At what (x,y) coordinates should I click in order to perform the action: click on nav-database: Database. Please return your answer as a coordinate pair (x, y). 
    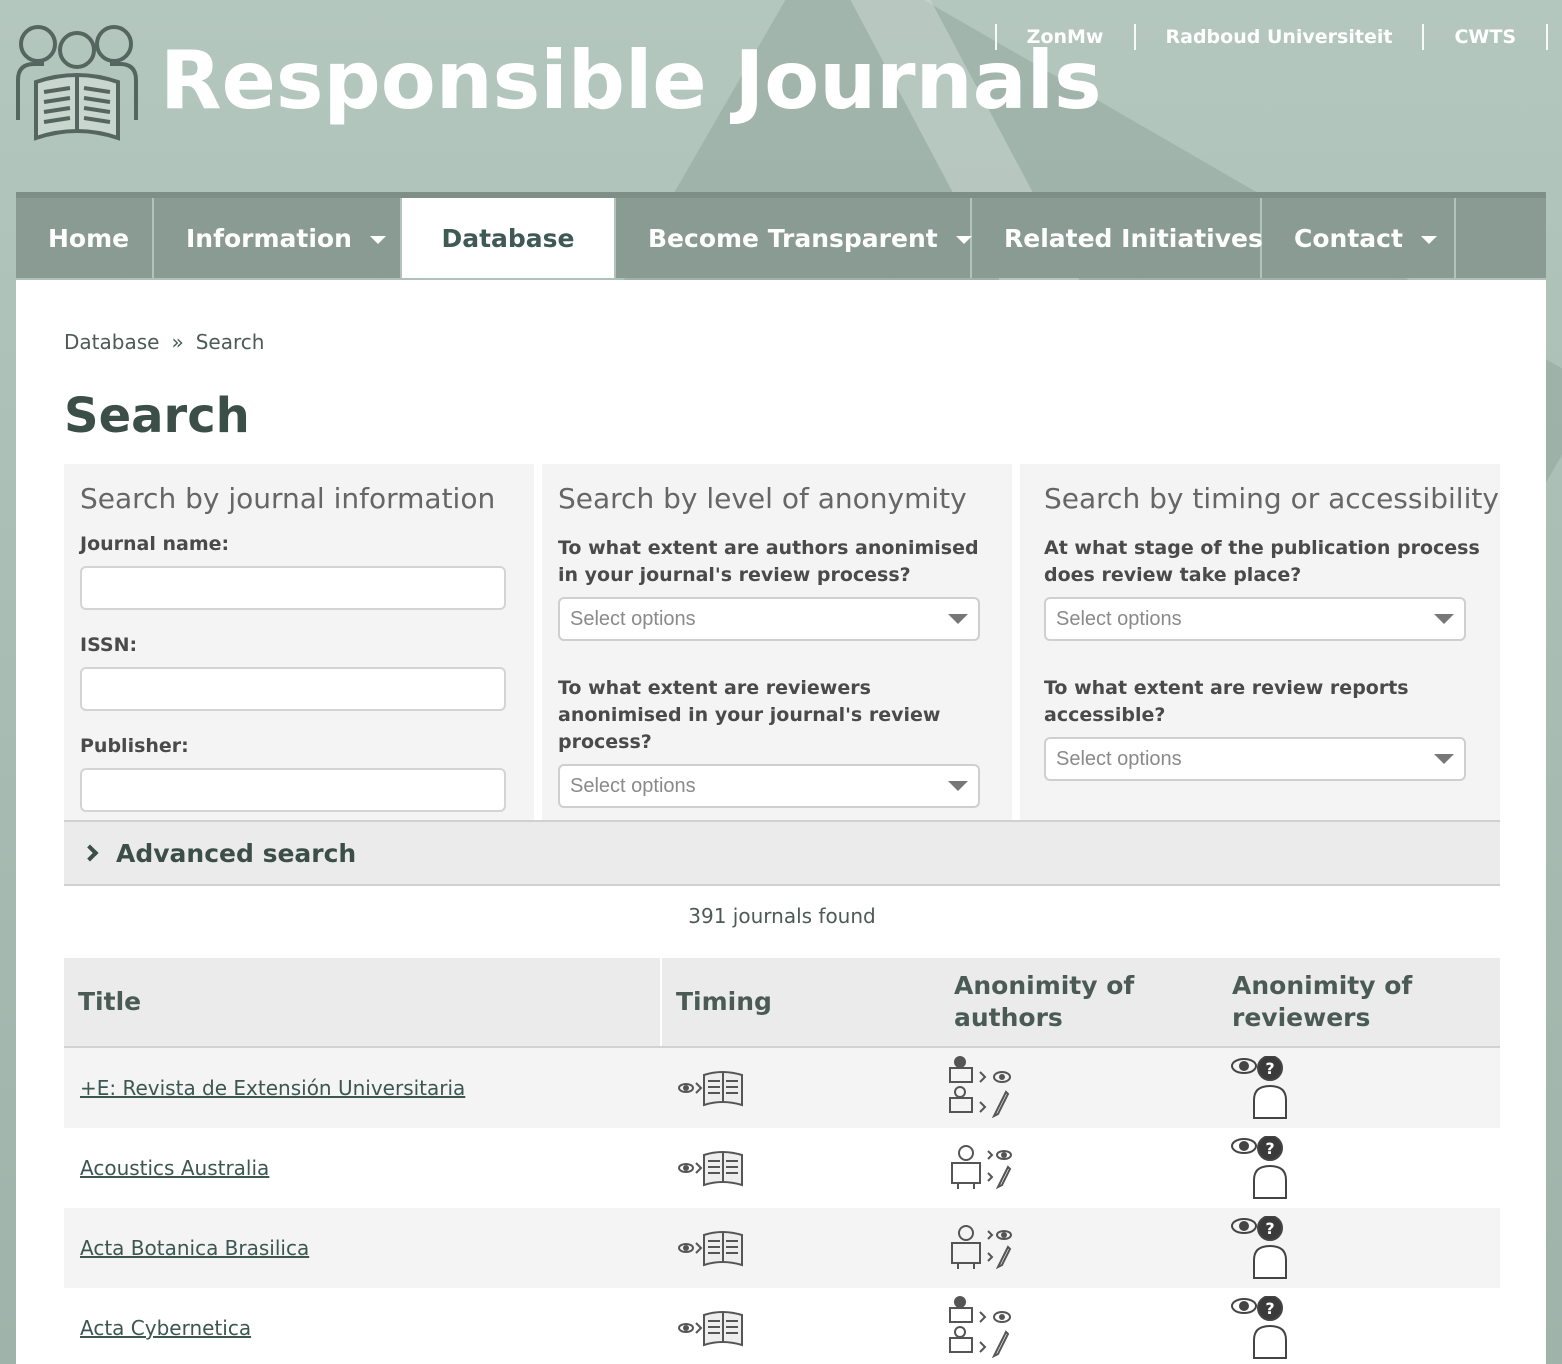
    Looking at the image, I should click on (509, 250).